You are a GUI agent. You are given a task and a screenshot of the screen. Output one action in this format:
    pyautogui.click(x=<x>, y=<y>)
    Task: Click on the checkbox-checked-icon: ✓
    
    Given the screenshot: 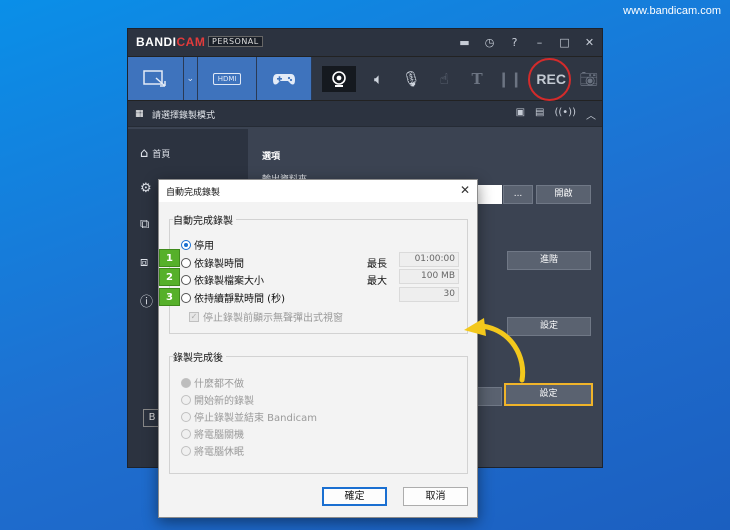 What is the action you would take?
    pyautogui.click(x=194, y=316)
    